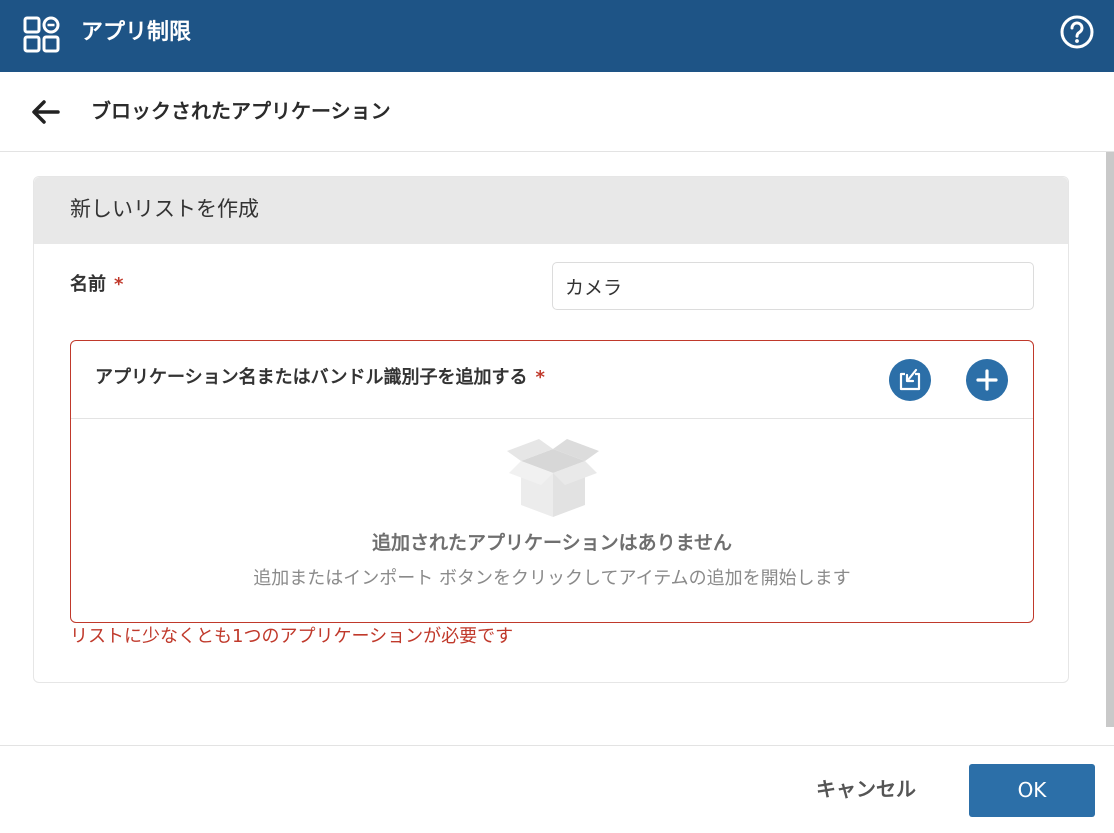 This screenshot has height=833, width=1114. Describe the element at coordinates (136, 32) in the screenshot. I see `app-title: アプリ制限` at that location.